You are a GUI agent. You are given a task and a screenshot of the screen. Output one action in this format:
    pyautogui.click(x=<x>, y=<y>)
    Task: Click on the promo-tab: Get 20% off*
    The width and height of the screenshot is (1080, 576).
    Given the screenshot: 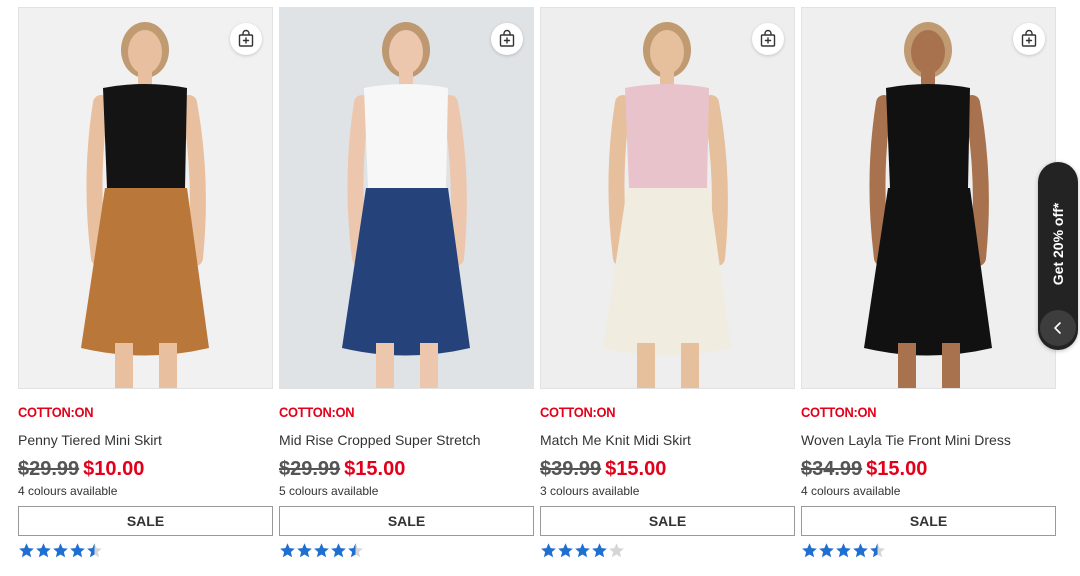 What is the action you would take?
    pyautogui.click(x=1058, y=256)
    